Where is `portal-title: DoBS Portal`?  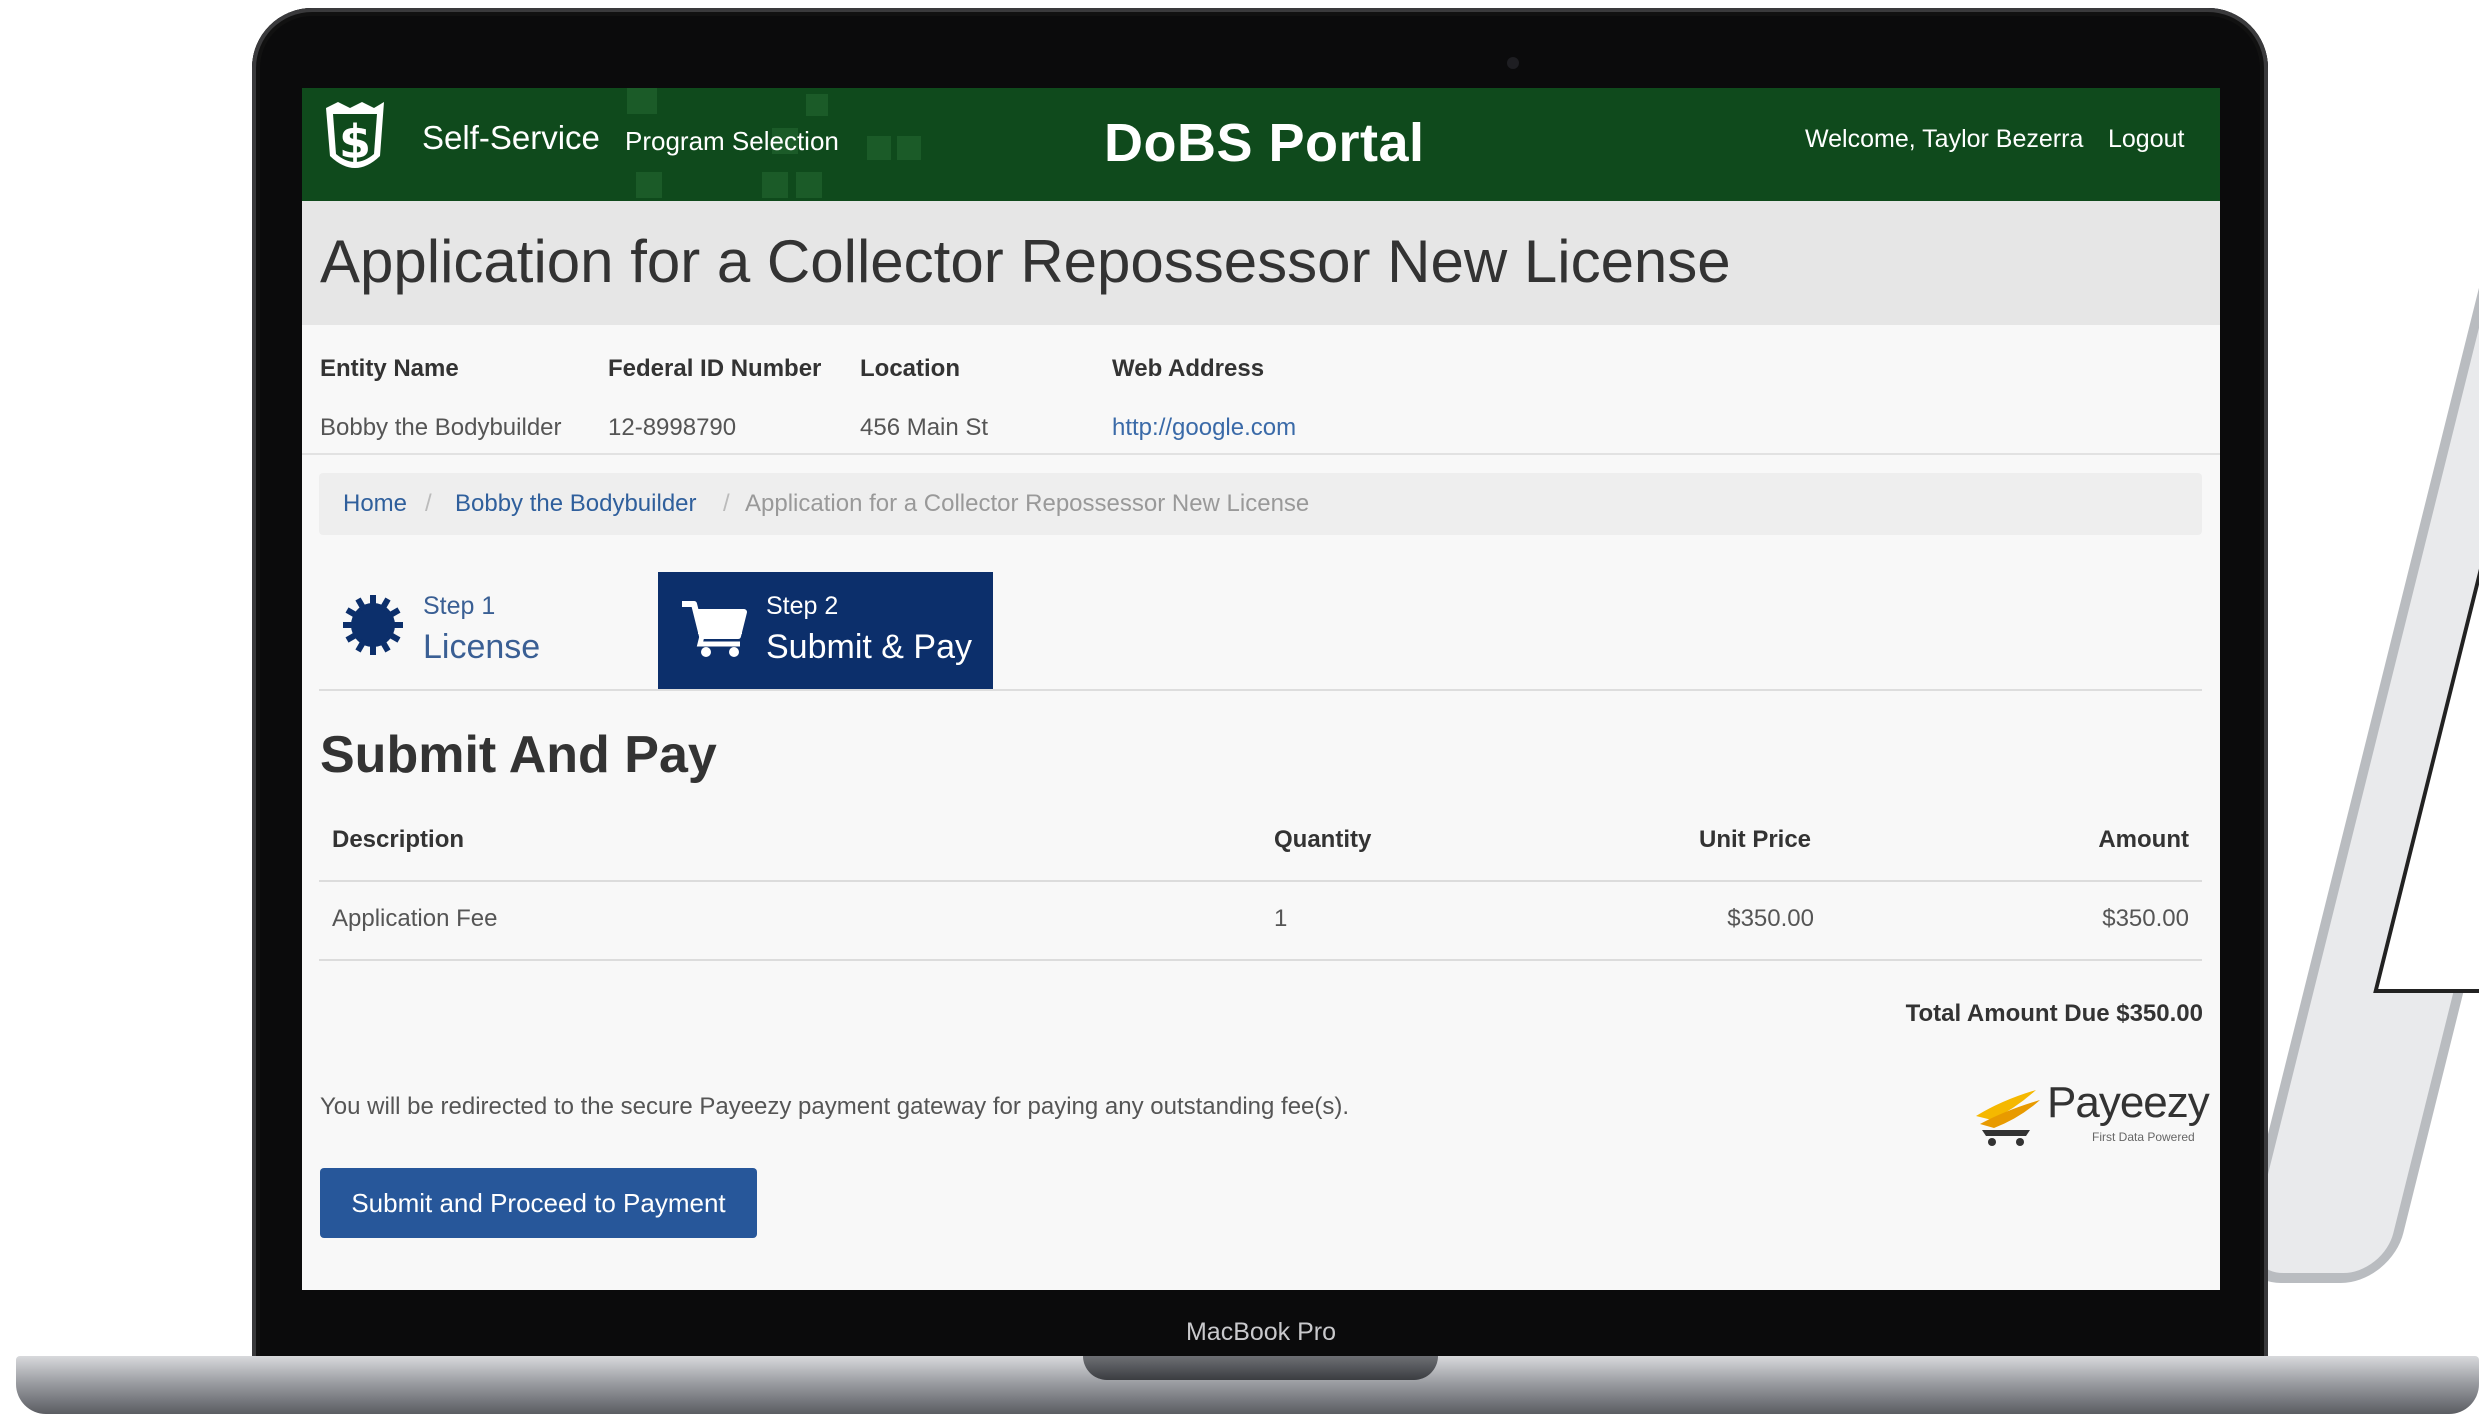 portal-title: DoBS Portal is located at coordinates (1264, 143).